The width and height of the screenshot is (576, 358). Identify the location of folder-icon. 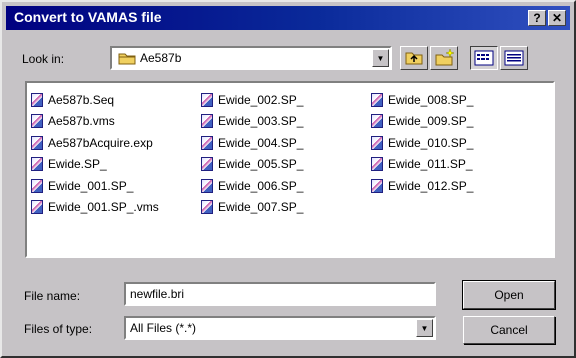
(127, 59).